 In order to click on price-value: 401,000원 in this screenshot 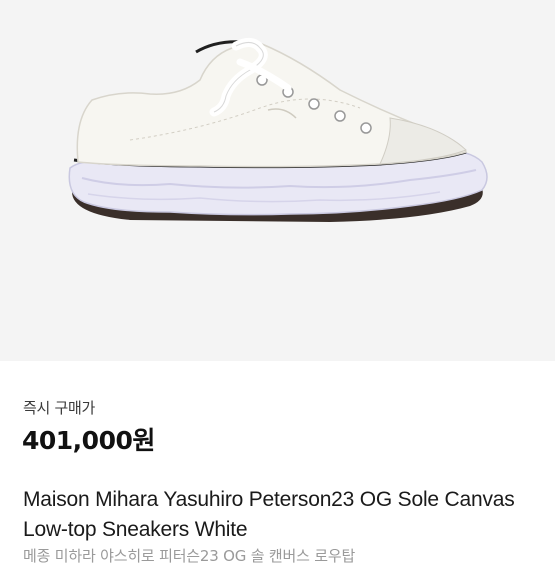, I will do `click(88, 440)`.